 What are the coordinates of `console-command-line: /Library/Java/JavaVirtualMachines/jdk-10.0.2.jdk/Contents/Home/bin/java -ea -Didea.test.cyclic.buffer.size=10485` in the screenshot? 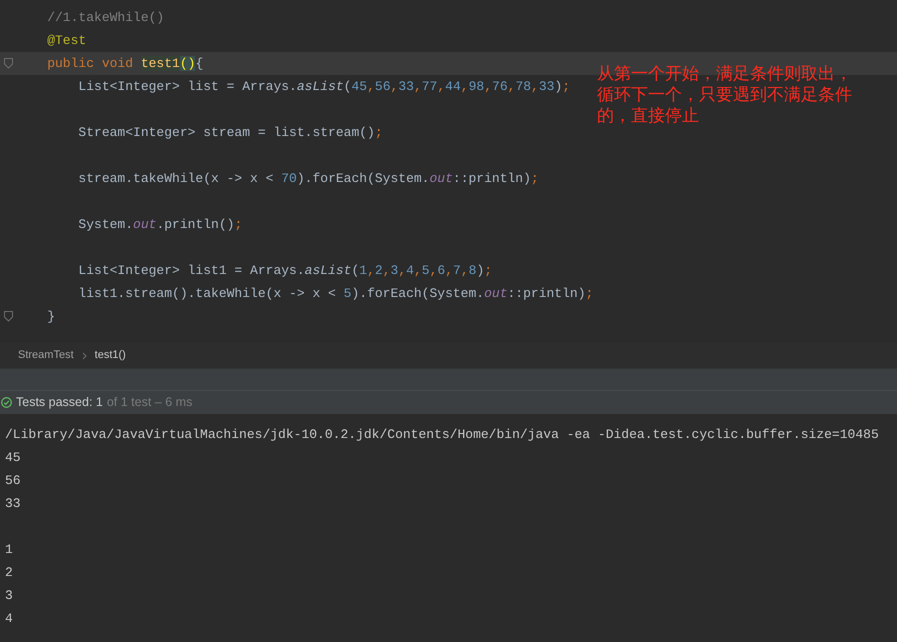 It's located at (442, 434).